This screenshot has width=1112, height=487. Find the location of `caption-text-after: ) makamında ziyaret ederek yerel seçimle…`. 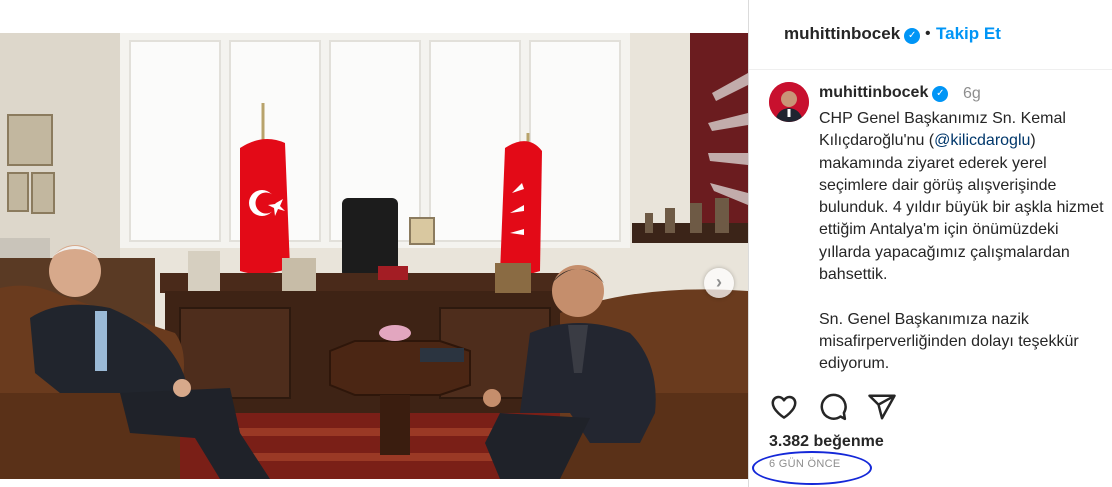

caption-text-after: ) makamında ziyaret ederek yerel seçimle… is located at coordinates (961, 252).